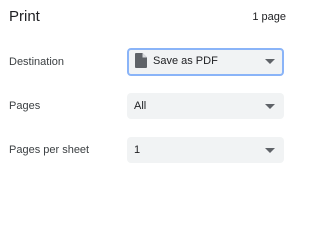 The image size is (320, 240). What do you see at coordinates (185, 61) in the screenshot?
I see `destination-value: Save as PDF` at bounding box center [185, 61].